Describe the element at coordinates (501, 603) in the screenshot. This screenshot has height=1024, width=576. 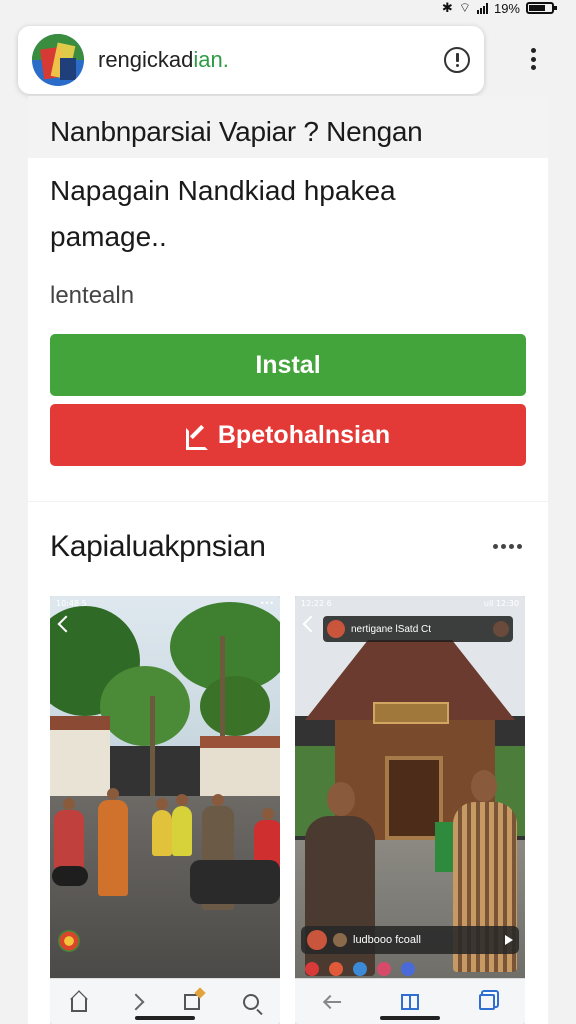
I see `mini-status-right: ull 12:30` at that location.